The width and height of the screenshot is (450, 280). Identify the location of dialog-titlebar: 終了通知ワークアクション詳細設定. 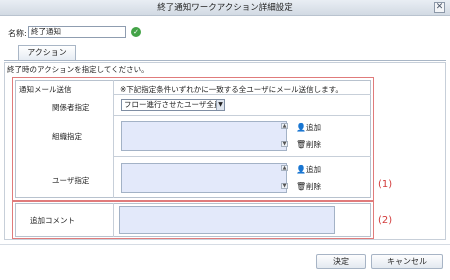
(225, 8).